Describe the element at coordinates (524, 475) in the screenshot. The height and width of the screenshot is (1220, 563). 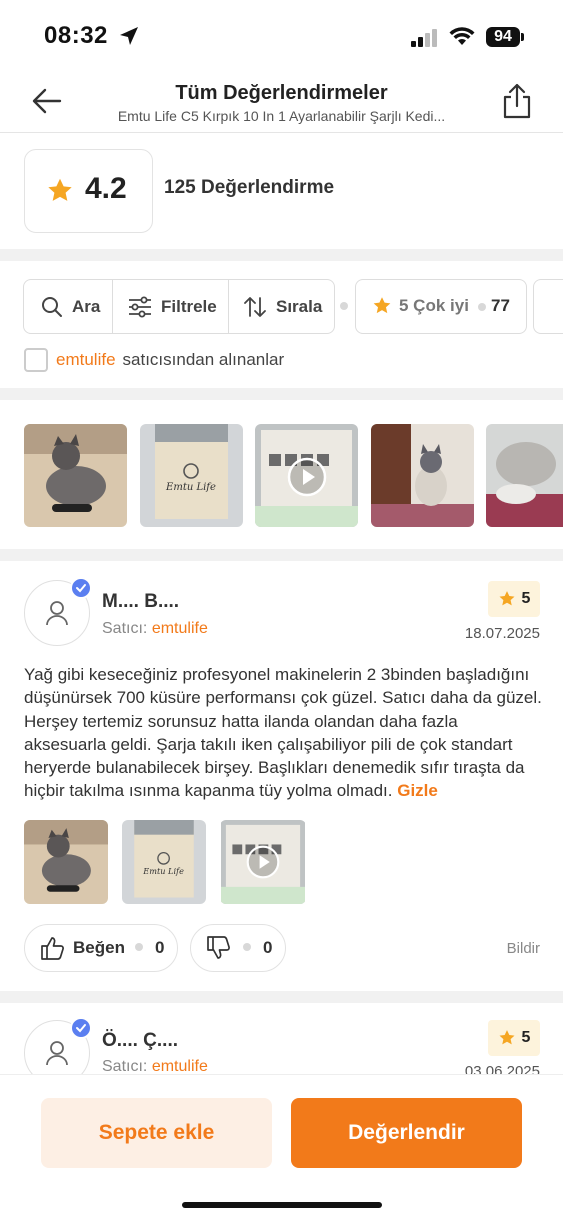
I see `gallery-photo-cat-fur` at that location.